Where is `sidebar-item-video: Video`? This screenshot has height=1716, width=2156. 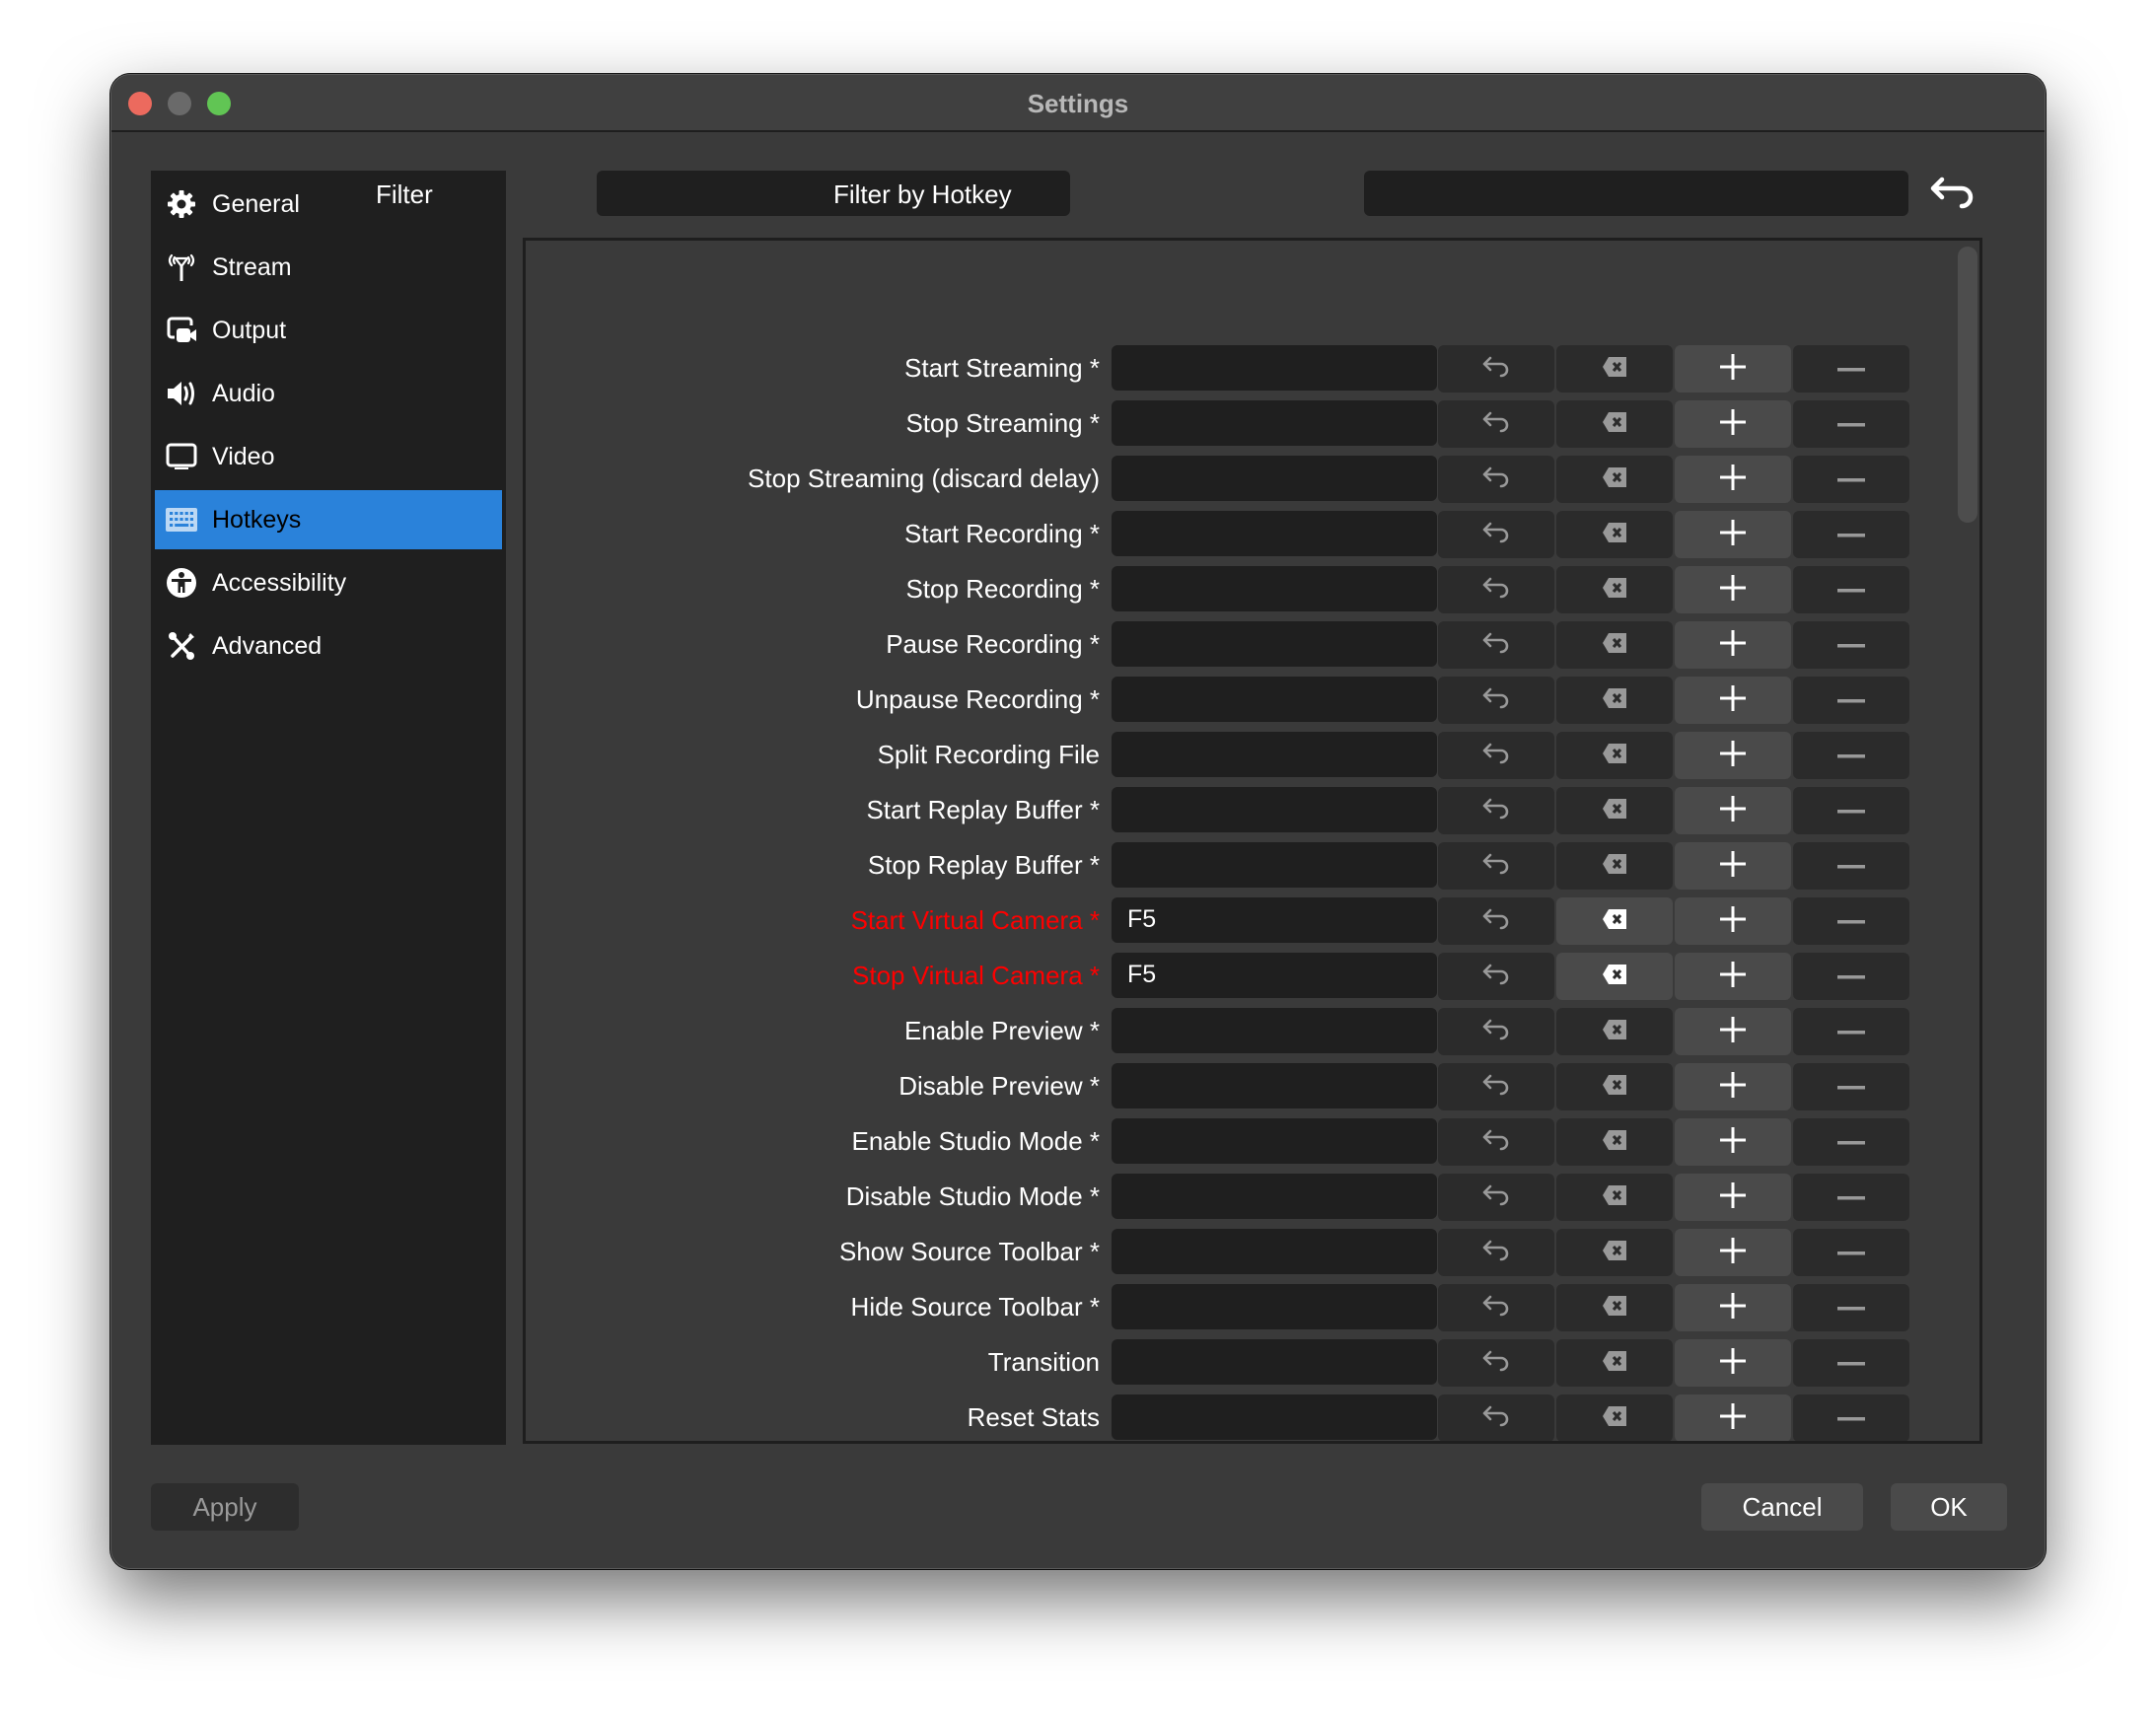 sidebar-item-video: Video is located at coordinates (328, 456).